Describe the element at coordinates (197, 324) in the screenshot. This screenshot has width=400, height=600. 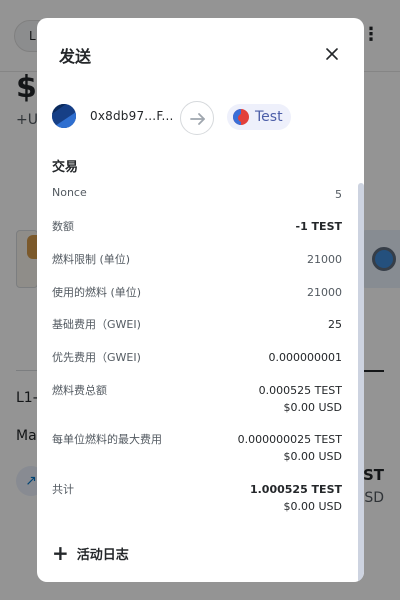
I see `row-base-fee: 基础费用（GWEI) 25` at that location.